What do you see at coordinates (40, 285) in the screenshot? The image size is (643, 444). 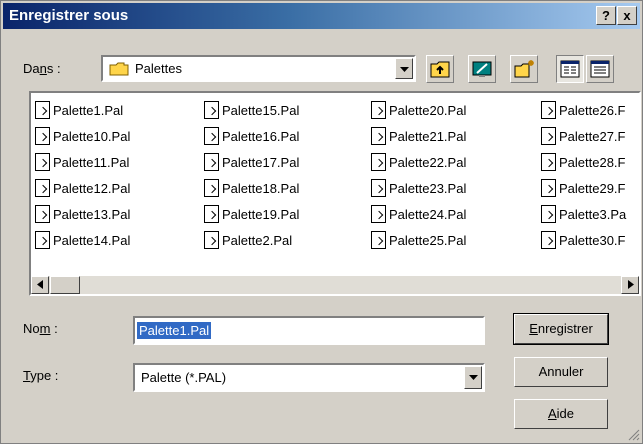 I see `scroll-left-button` at bounding box center [40, 285].